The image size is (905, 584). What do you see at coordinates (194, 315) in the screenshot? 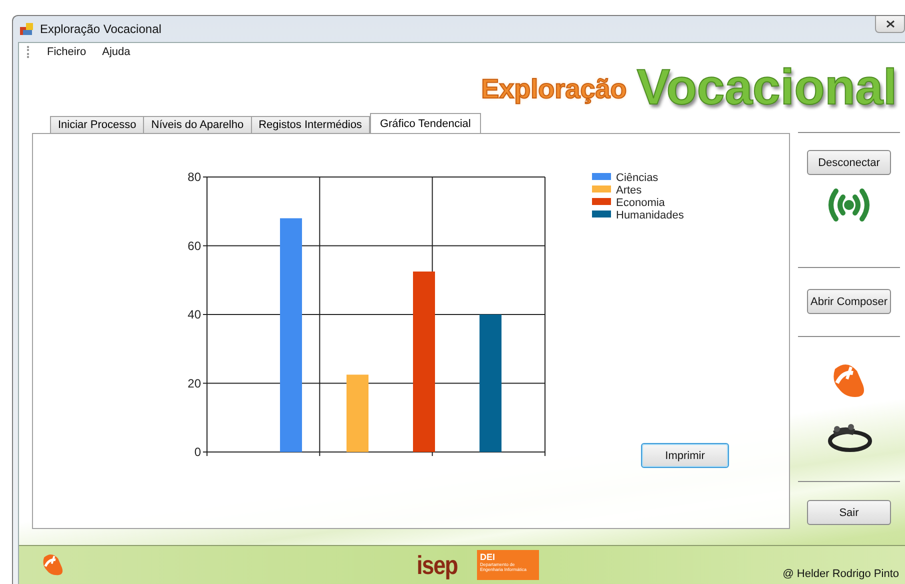
I see `axis-label: 40` at bounding box center [194, 315].